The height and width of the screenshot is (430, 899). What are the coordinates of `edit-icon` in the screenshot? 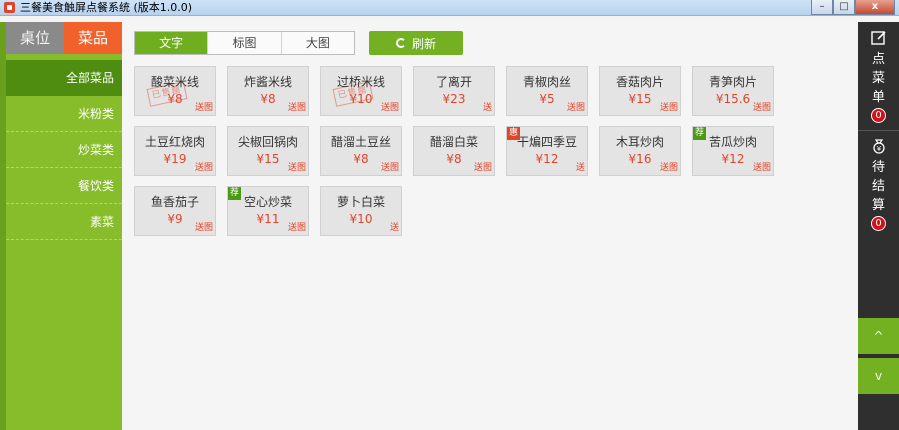 It's located at (878, 38).